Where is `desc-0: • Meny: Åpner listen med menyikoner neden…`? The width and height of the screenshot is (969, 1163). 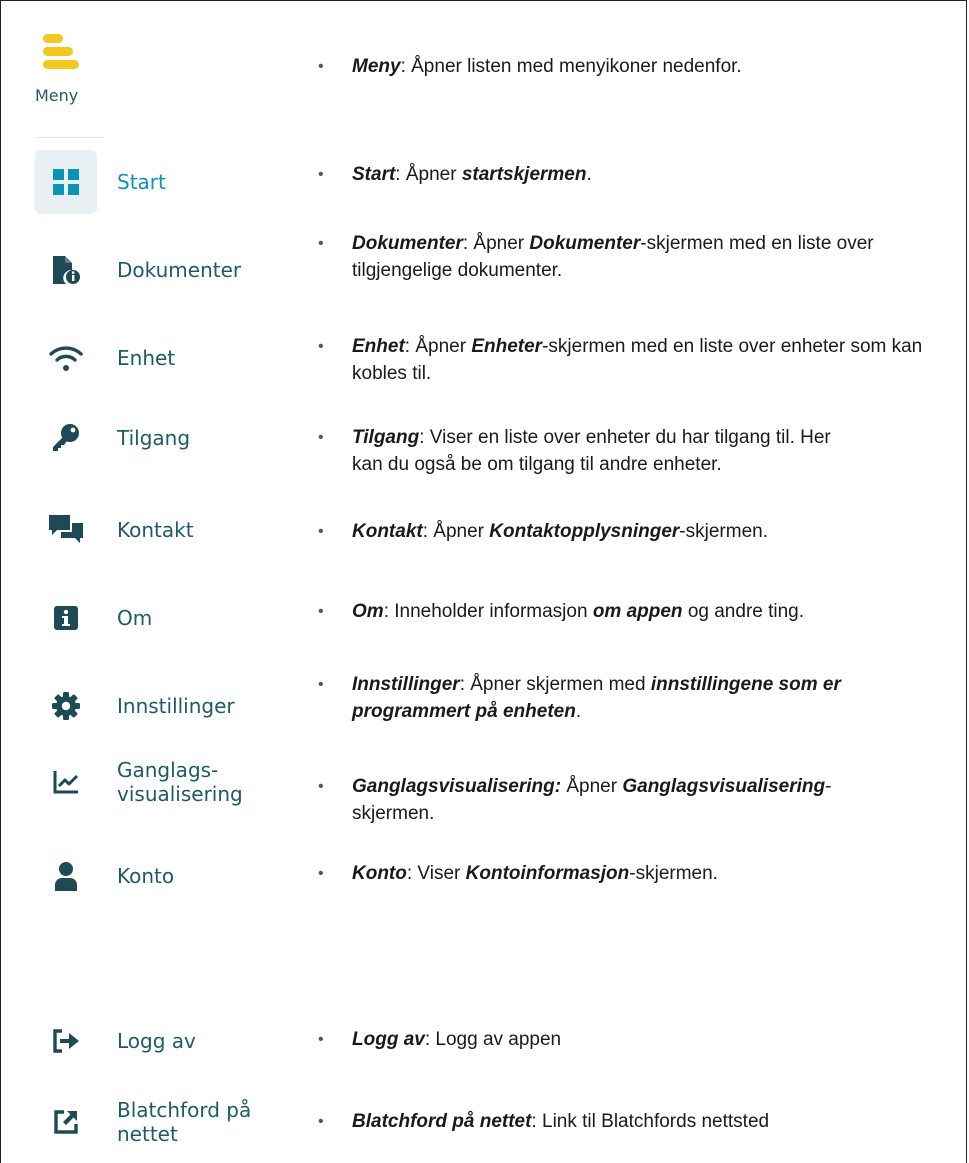
desc-0: • Meny: Åpner listen med menyikoner neden… is located at coordinates (530, 66).